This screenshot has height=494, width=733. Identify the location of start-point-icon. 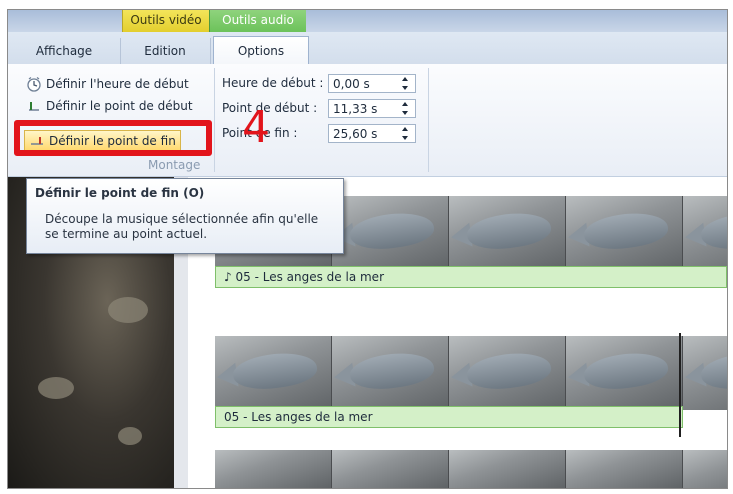
(34, 106).